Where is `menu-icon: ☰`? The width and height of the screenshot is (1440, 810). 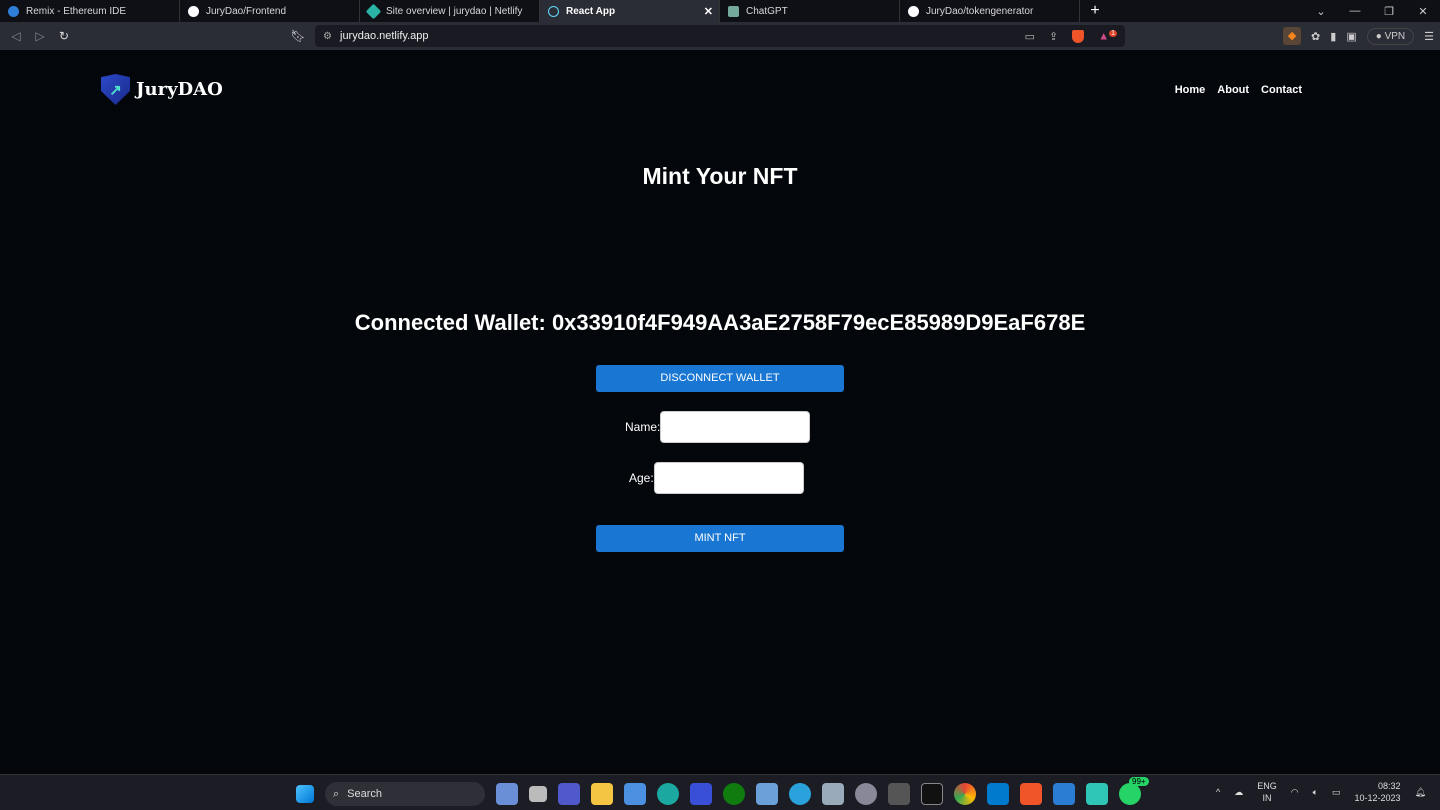 menu-icon: ☰ is located at coordinates (1429, 36).